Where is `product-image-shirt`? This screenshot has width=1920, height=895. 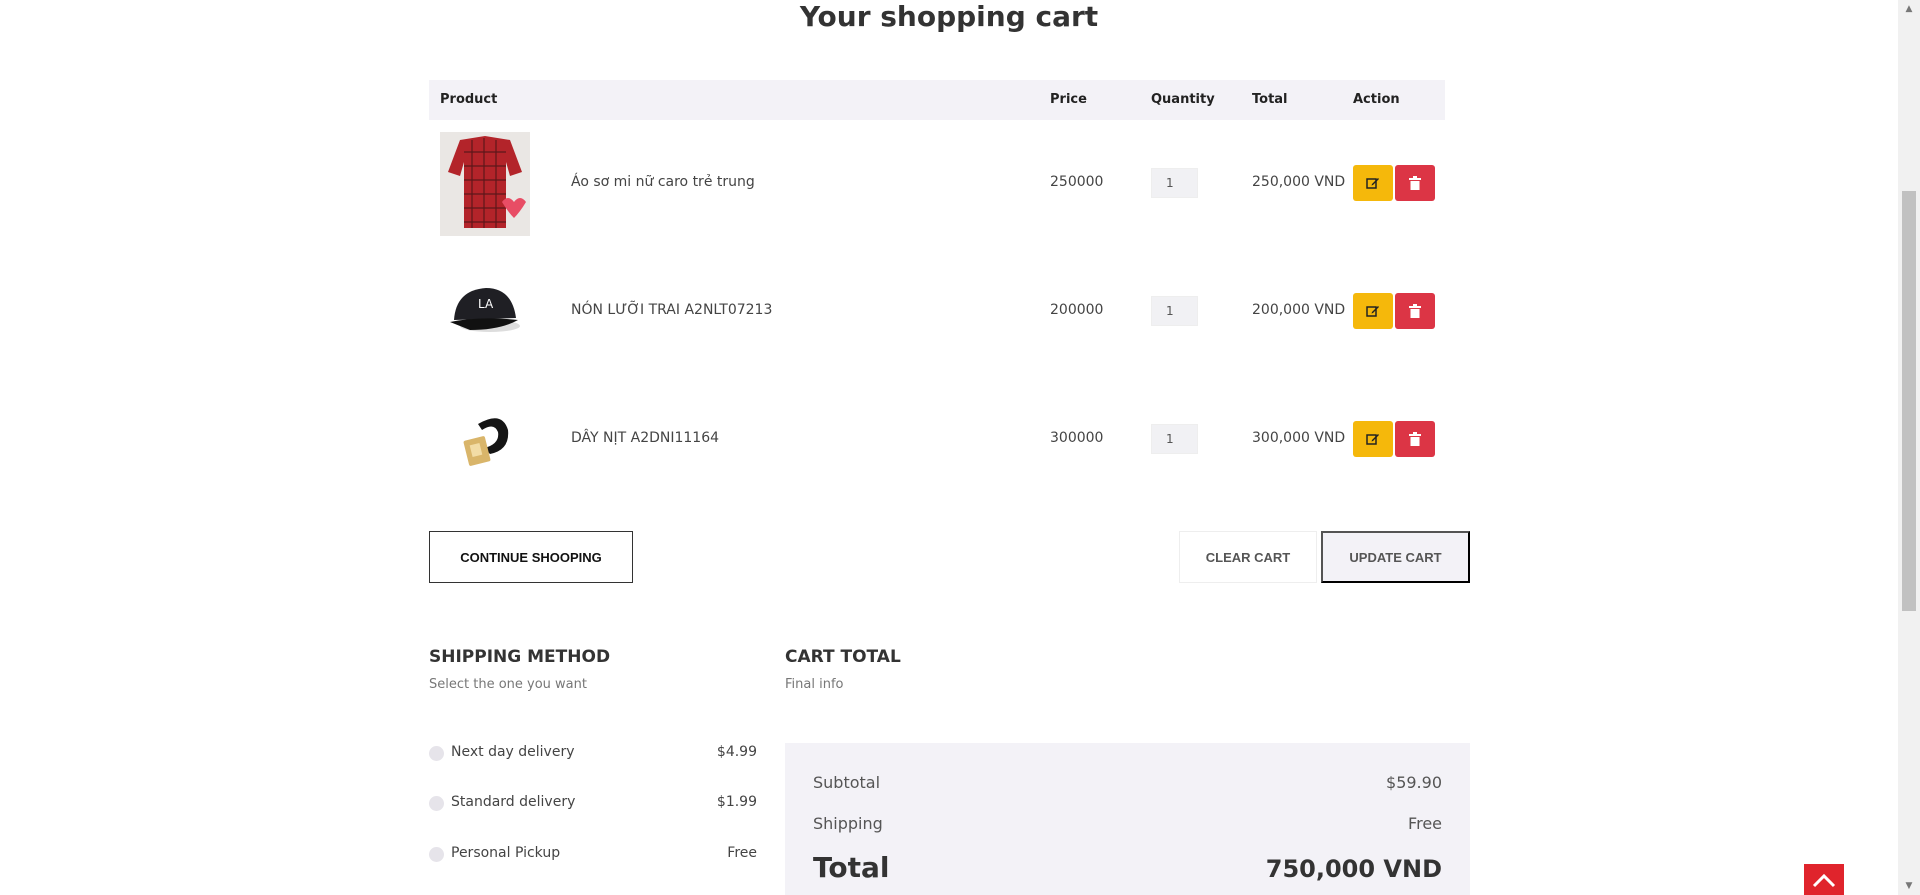 product-image-shirt is located at coordinates (485, 184).